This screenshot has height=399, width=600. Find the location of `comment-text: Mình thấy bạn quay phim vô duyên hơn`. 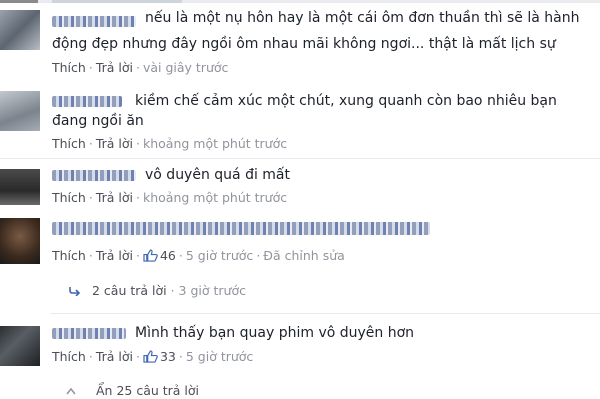

comment-text: Mình thấy bạn quay phim vô duyên hơn is located at coordinates (275, 333).